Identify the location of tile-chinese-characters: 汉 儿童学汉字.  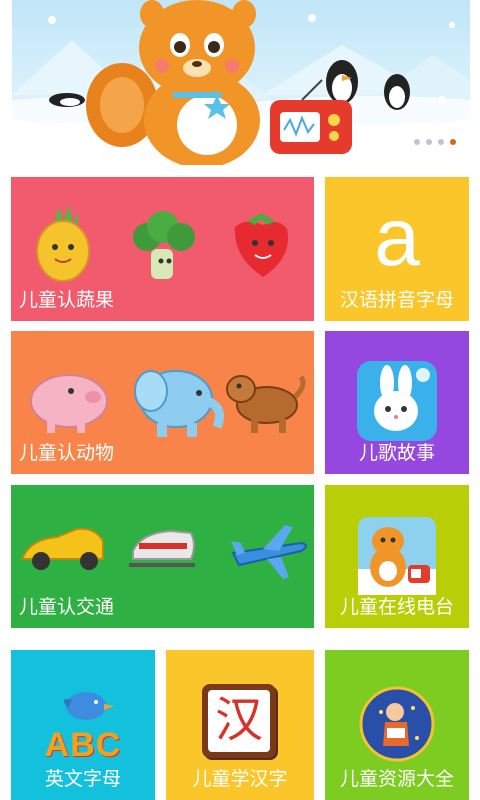
(240, 725).